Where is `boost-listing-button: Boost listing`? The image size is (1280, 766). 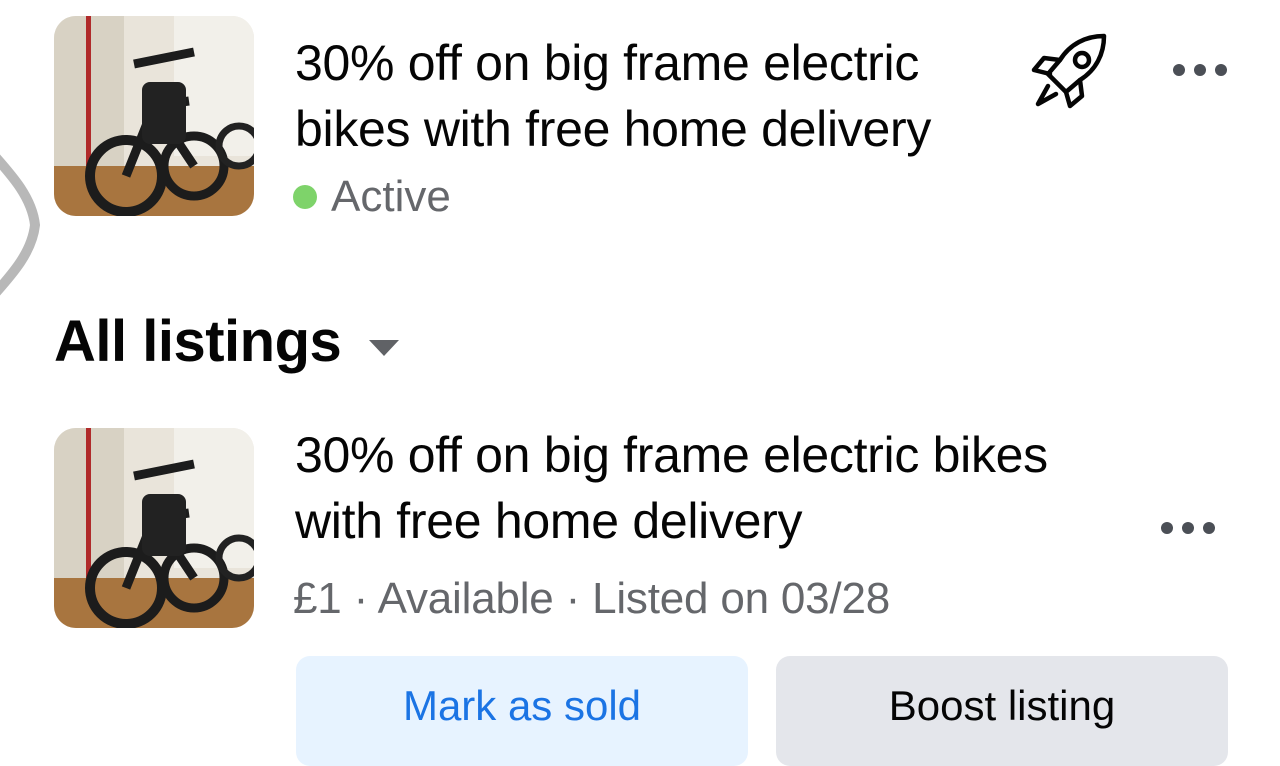 boost-listing-button: Boost listing is located at coordinates (1002, 711).